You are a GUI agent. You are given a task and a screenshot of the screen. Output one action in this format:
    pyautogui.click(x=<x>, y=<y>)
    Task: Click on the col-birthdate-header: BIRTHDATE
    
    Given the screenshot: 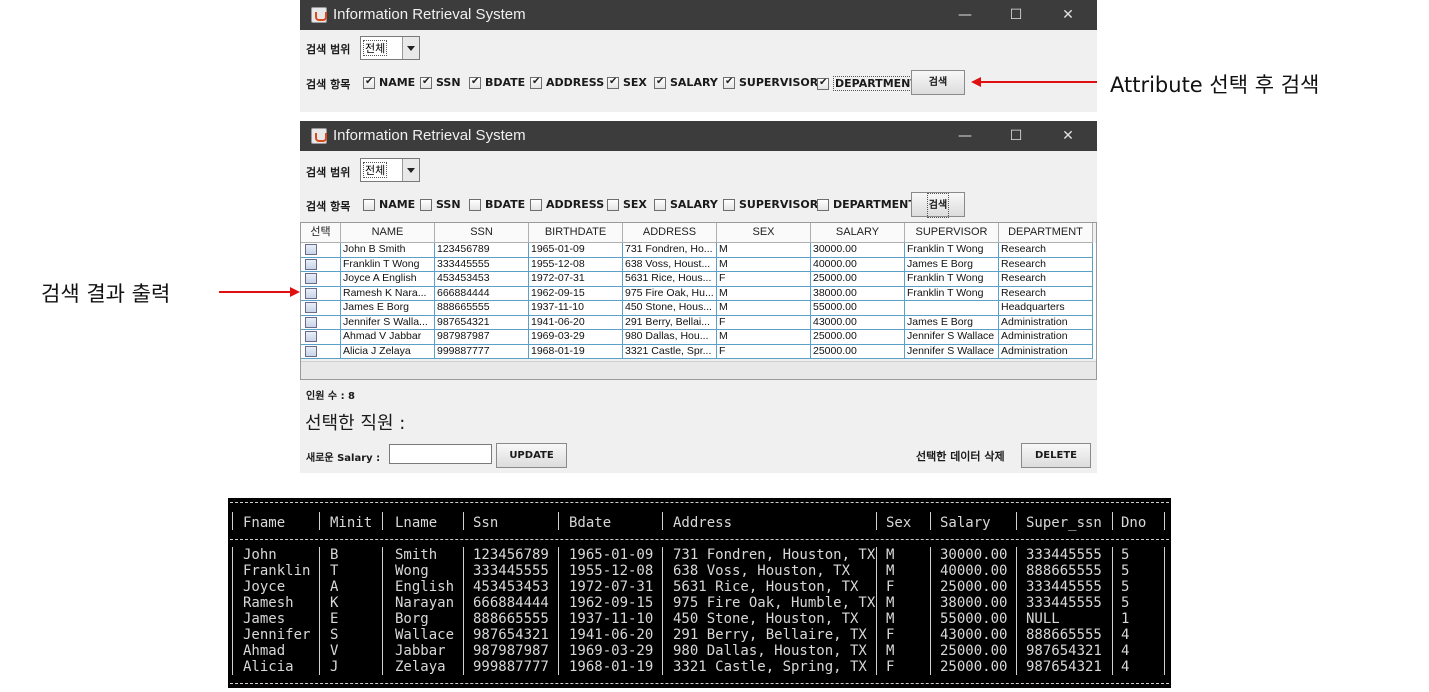 What is the action you would take?
    pyautogui.click(x=576, y=233)
    